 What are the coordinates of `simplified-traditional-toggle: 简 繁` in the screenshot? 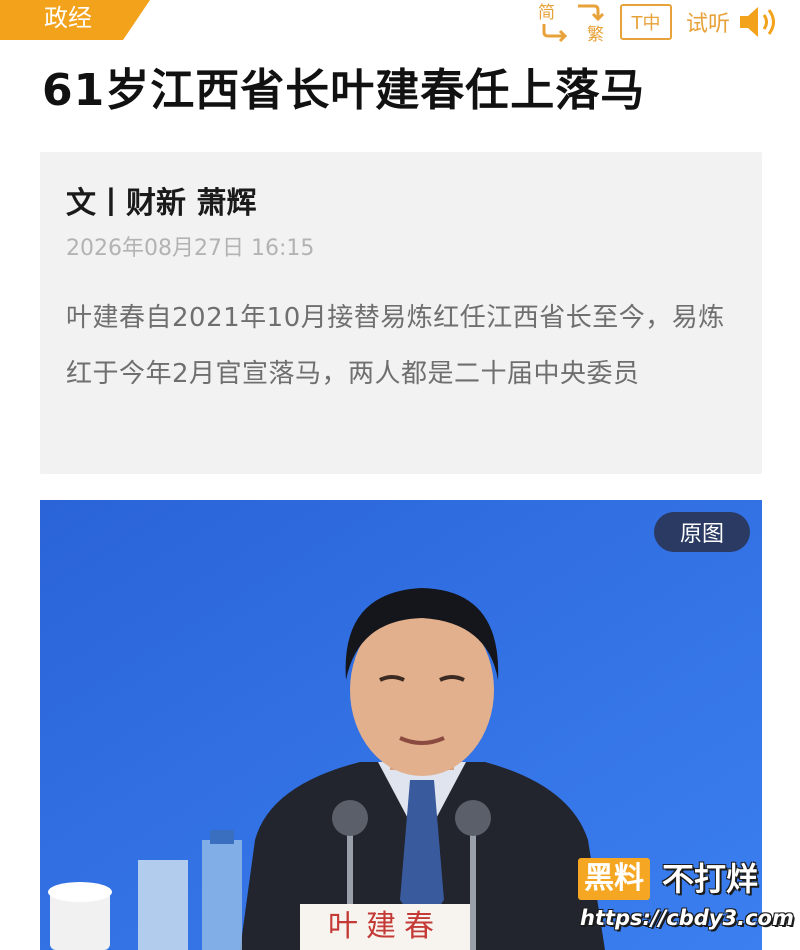 It's located at (570, 22).